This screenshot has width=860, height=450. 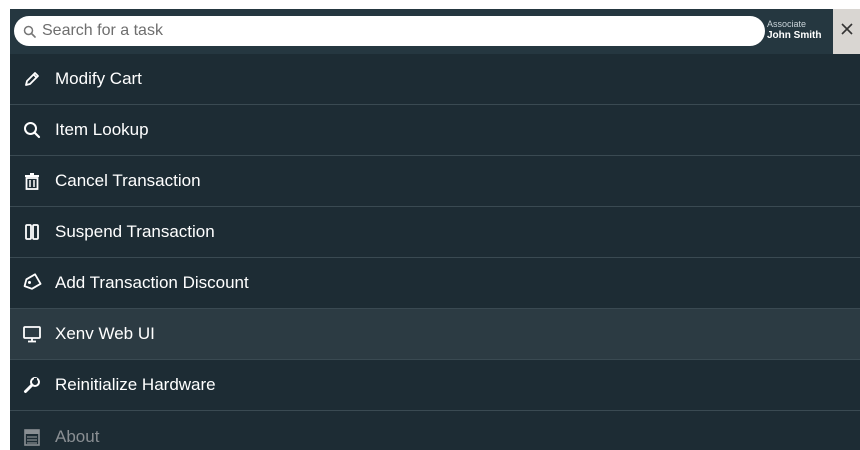 I want to click on menu-item-suspend-transaction: Suspend Transaction, so click(x=435, y=232).